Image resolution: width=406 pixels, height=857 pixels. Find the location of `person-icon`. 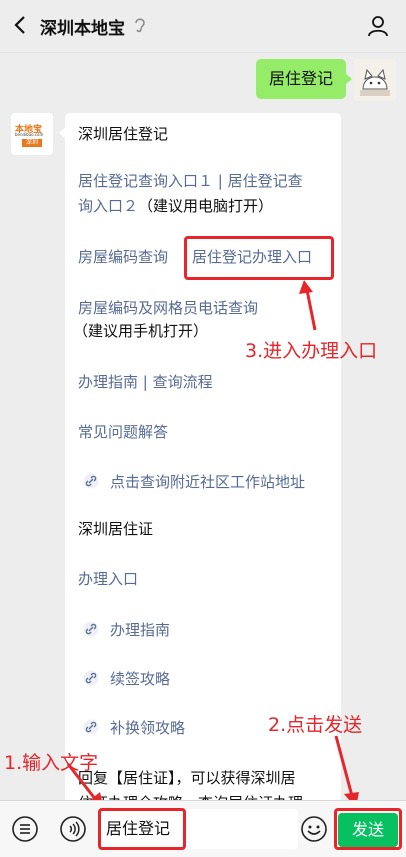

person-icon is located at coordinates (378, 26).